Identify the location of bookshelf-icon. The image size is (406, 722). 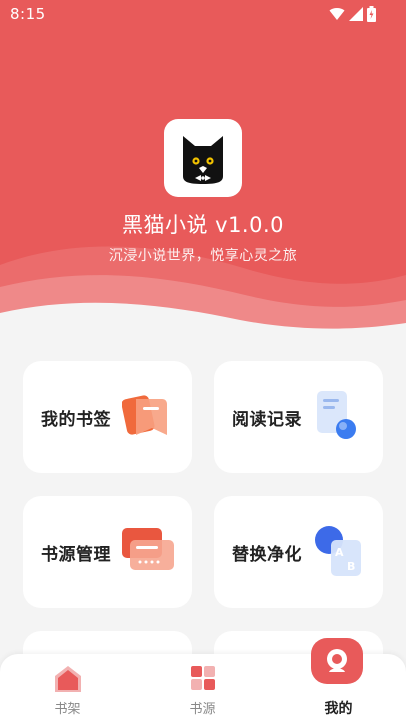
(68, 679).